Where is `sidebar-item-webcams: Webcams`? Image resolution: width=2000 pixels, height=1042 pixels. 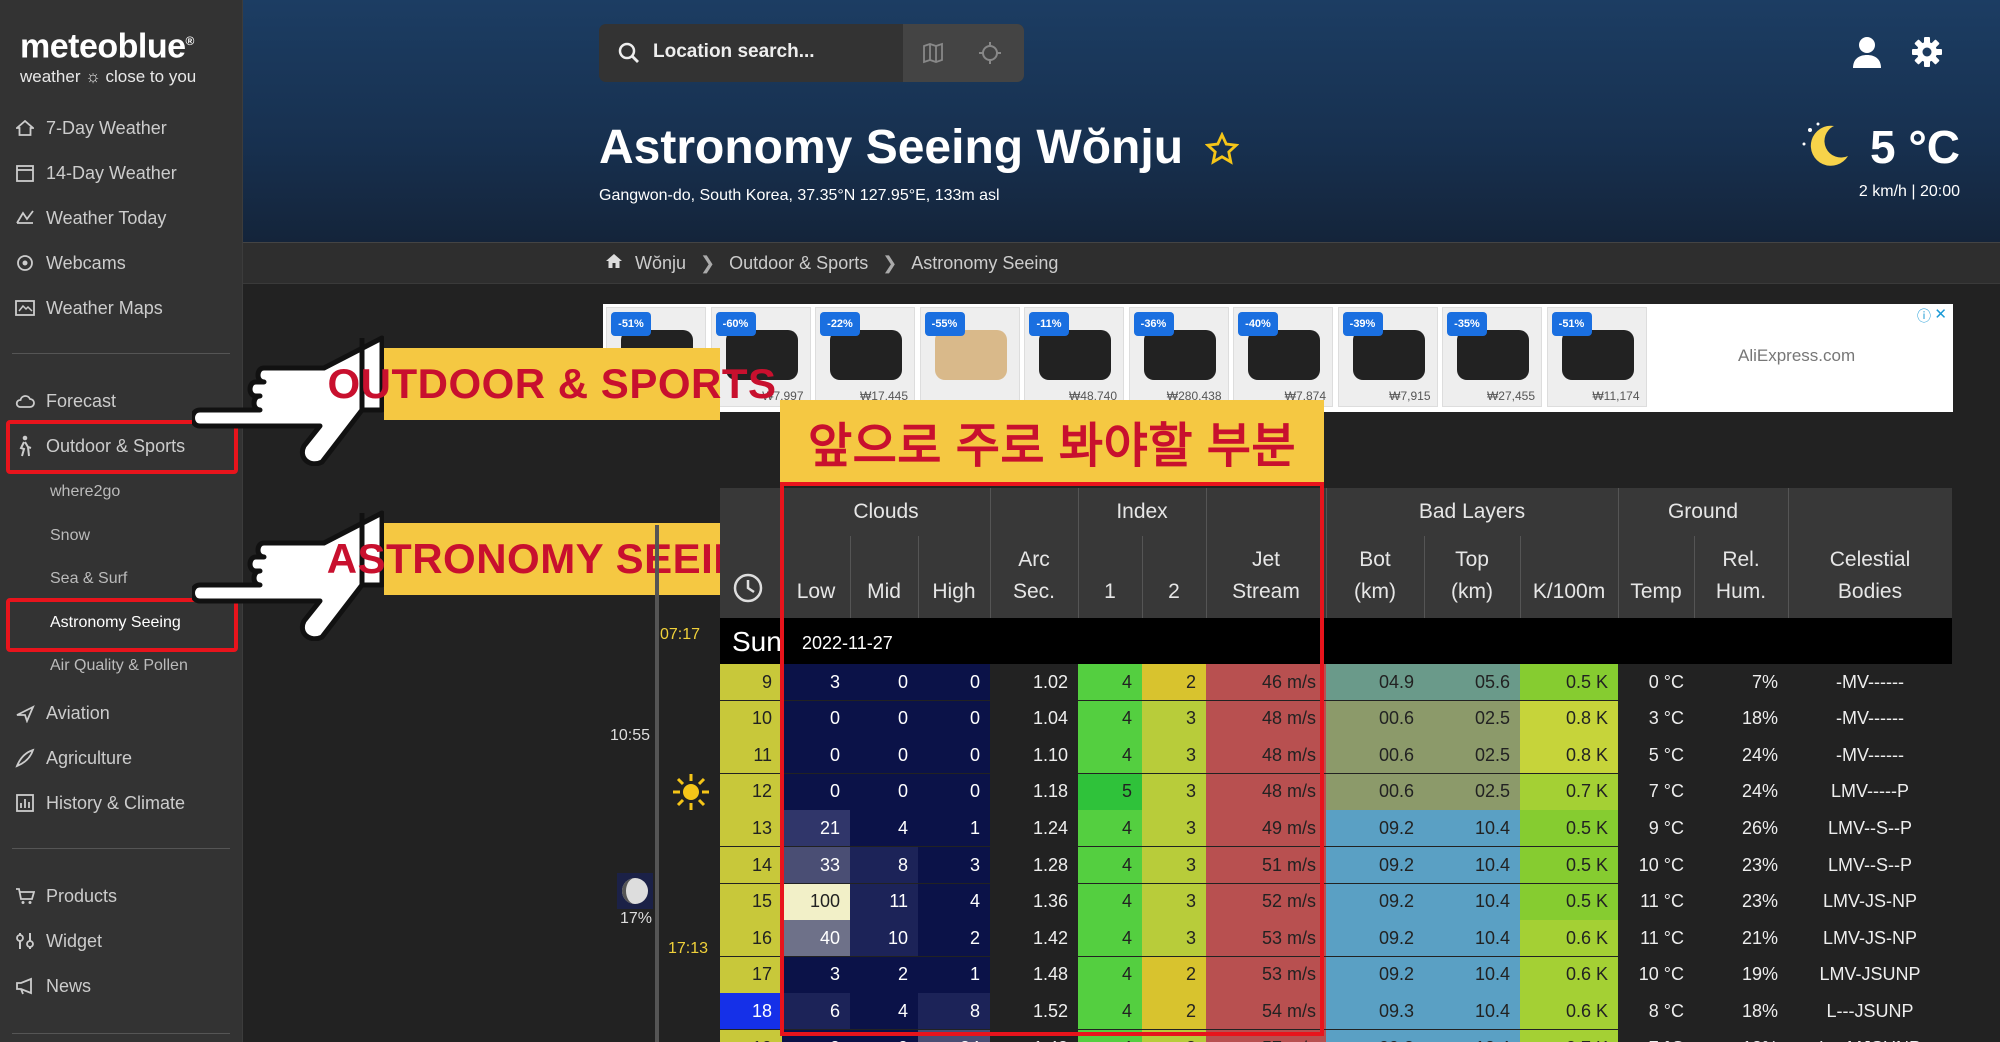
sidebar-item-webcams: Webcams is located at coordinates (70, 263).